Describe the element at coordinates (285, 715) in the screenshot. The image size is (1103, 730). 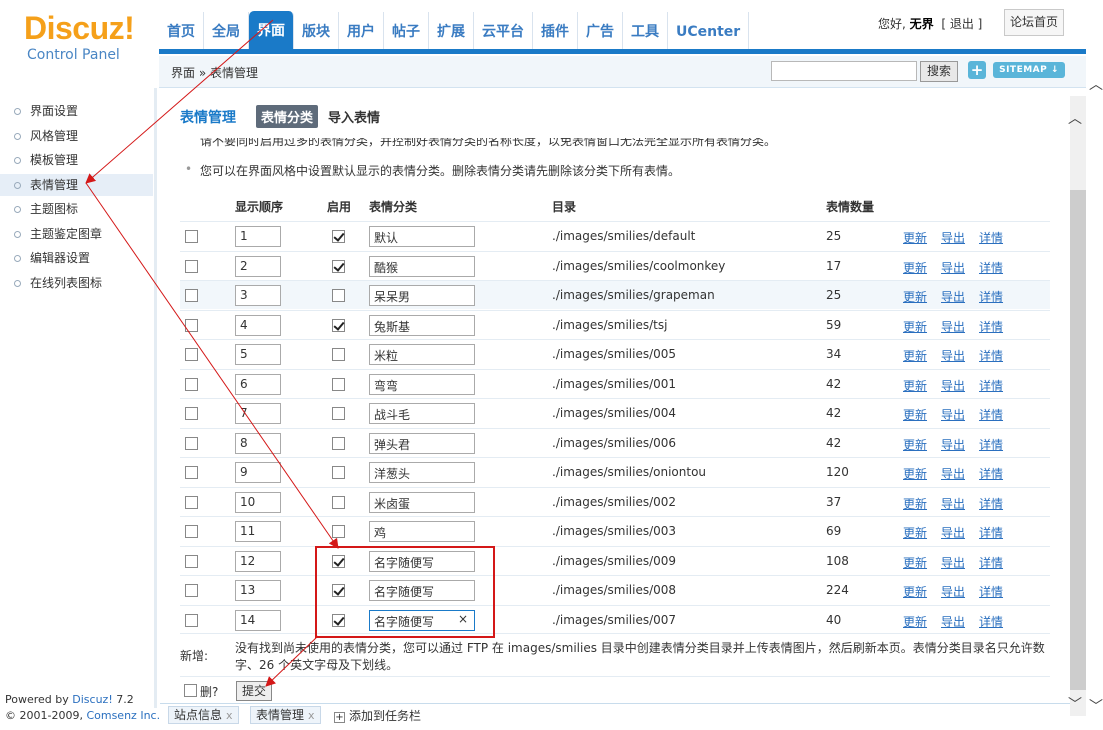
I see `task-smilies: 表情管理 x` at that location.